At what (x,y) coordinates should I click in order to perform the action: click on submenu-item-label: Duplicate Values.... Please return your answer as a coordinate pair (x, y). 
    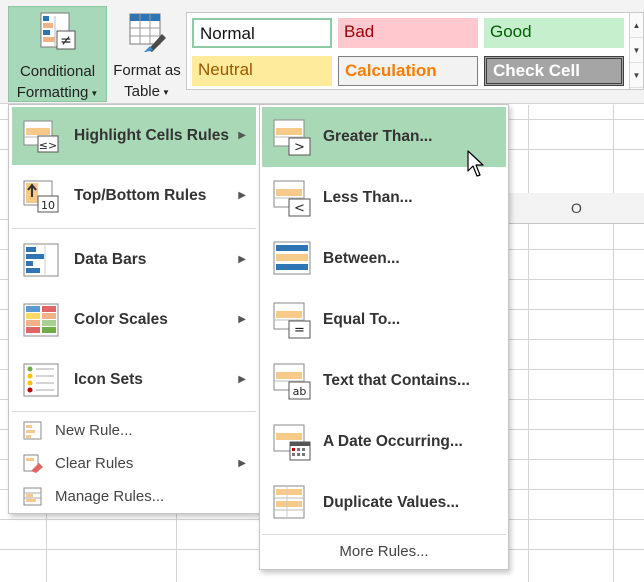
    Looking at the image, I should click on (391, 502).